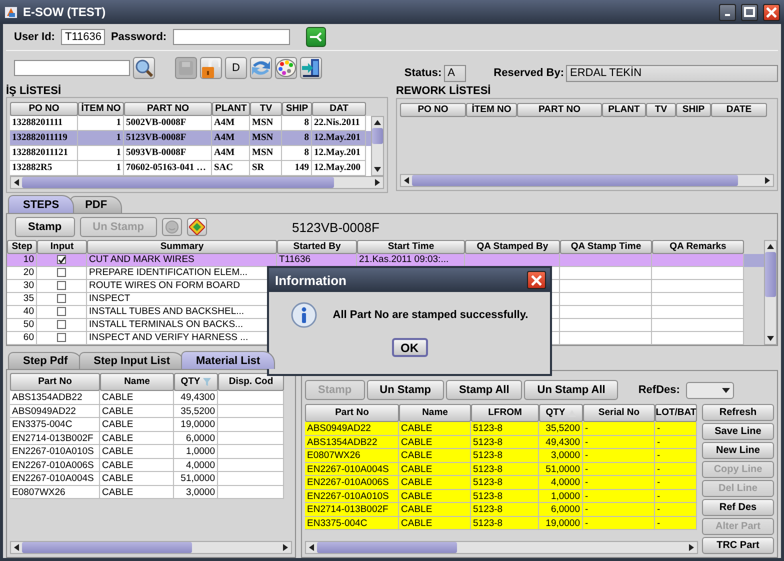 The height and width of the screenshot is (561, 784). Describe the element at coordinates (251, 382) in the screenshot. I see `column-header: Disp. Cod` at that location.